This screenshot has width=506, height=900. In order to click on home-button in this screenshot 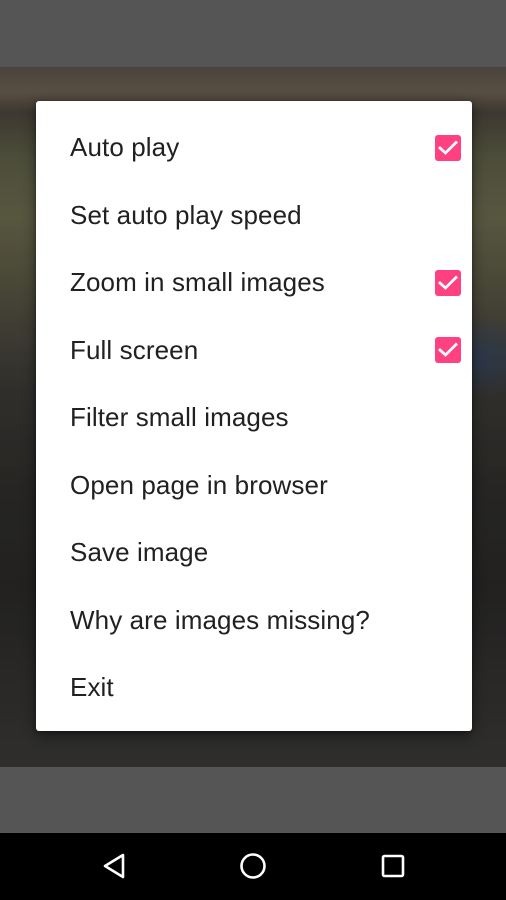, I will do `click(253, 866)`.